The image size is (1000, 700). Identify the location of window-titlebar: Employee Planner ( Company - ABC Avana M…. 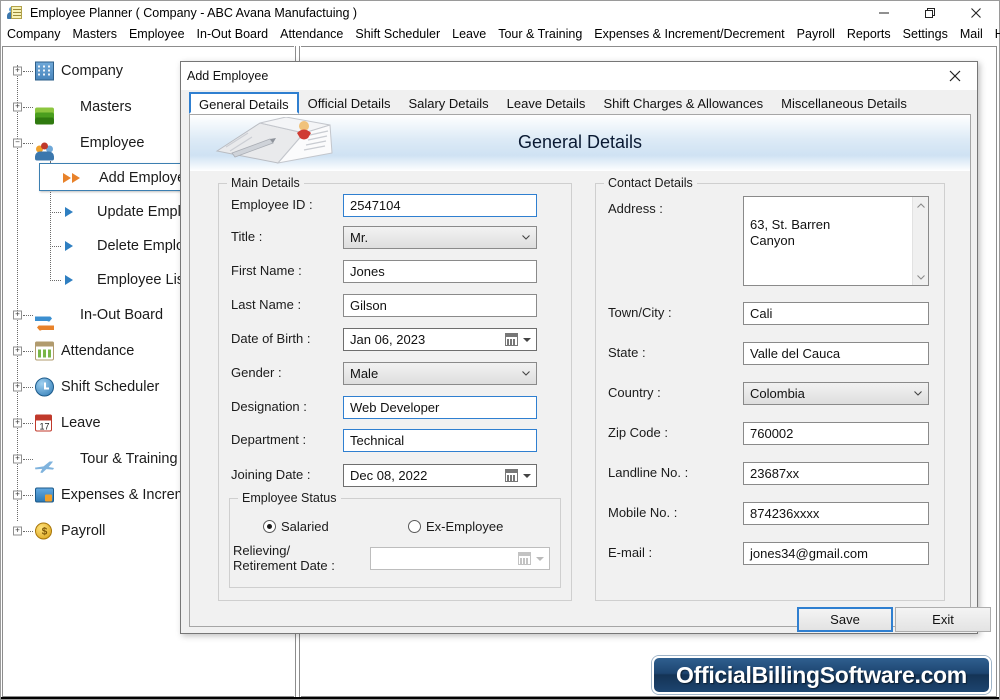
(500, 12).